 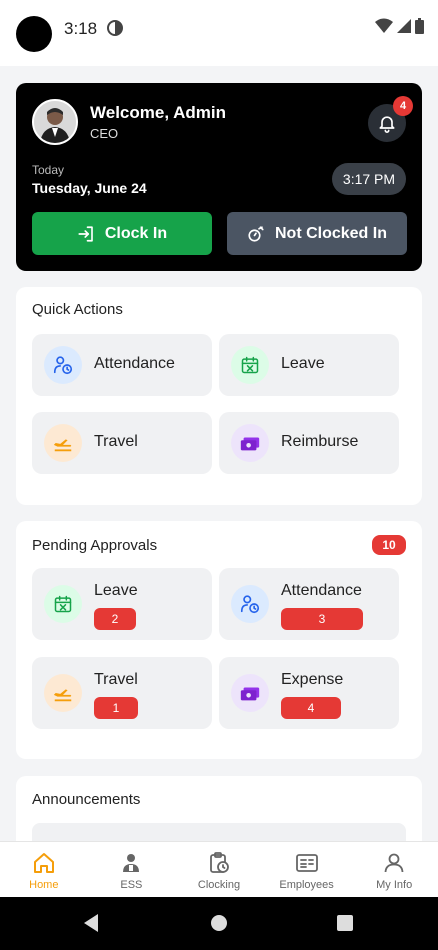 I want to click on nav-my-info: My Info, so click(x=394, y=869).